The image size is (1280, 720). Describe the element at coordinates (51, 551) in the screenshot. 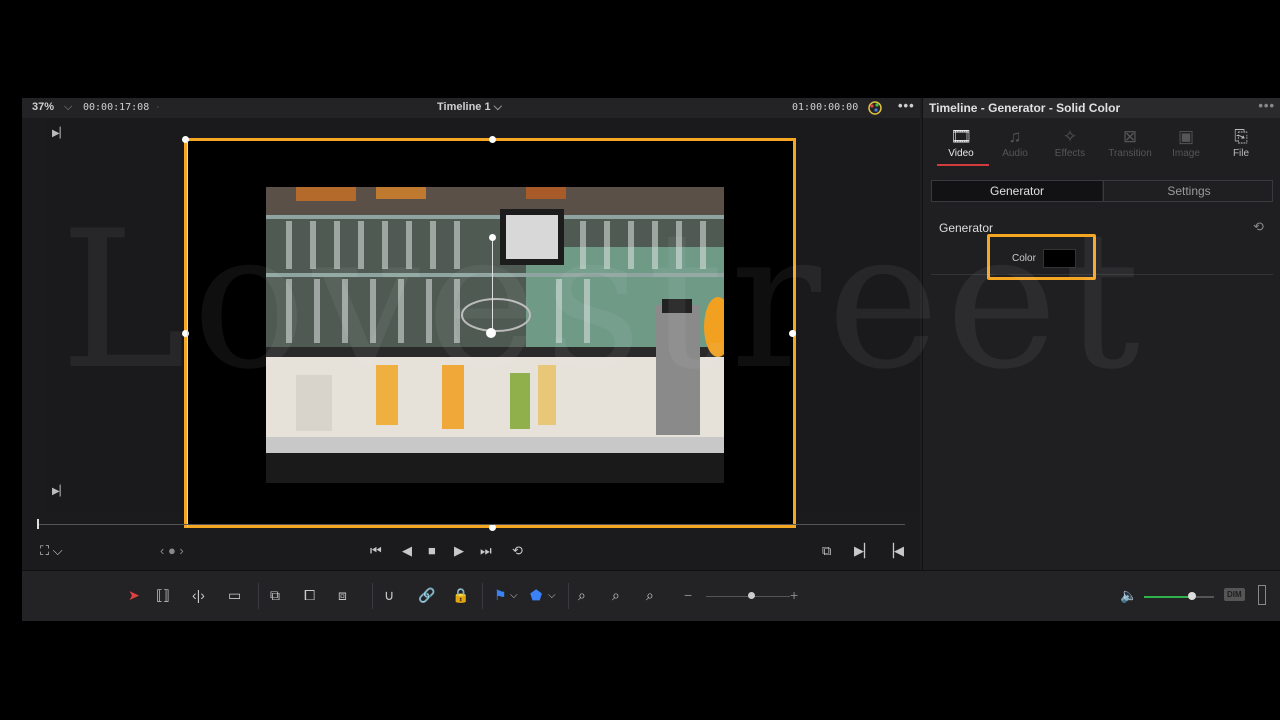

I see `transform-tool-icon: ⛶ ⌵` at that location.